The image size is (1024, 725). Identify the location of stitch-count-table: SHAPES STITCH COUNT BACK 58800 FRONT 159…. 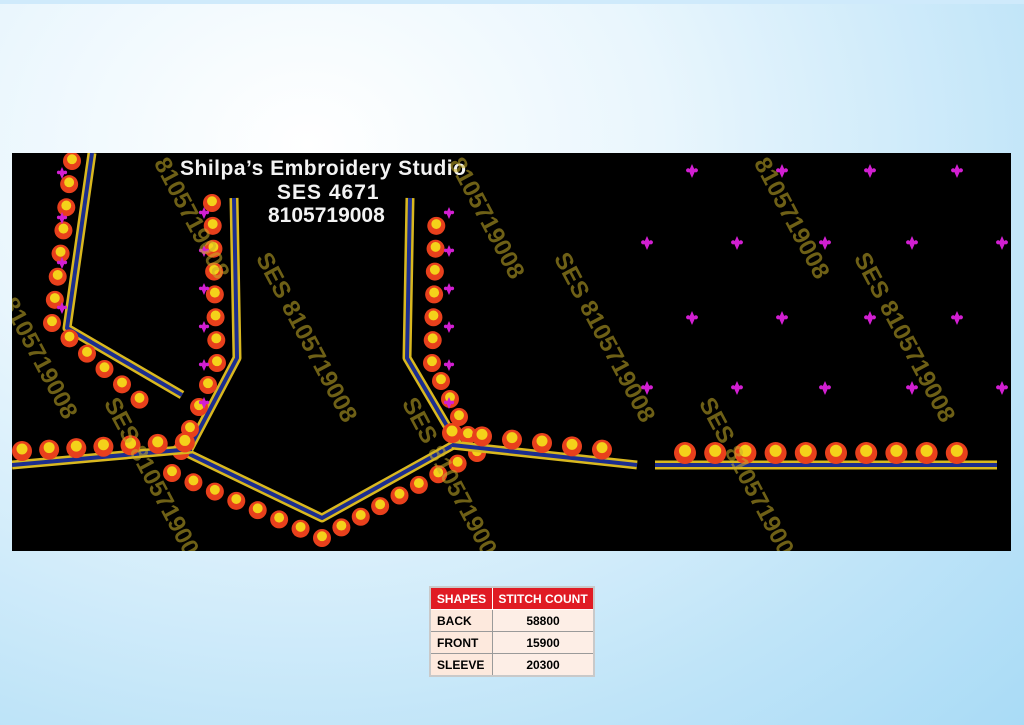
(512, 631).